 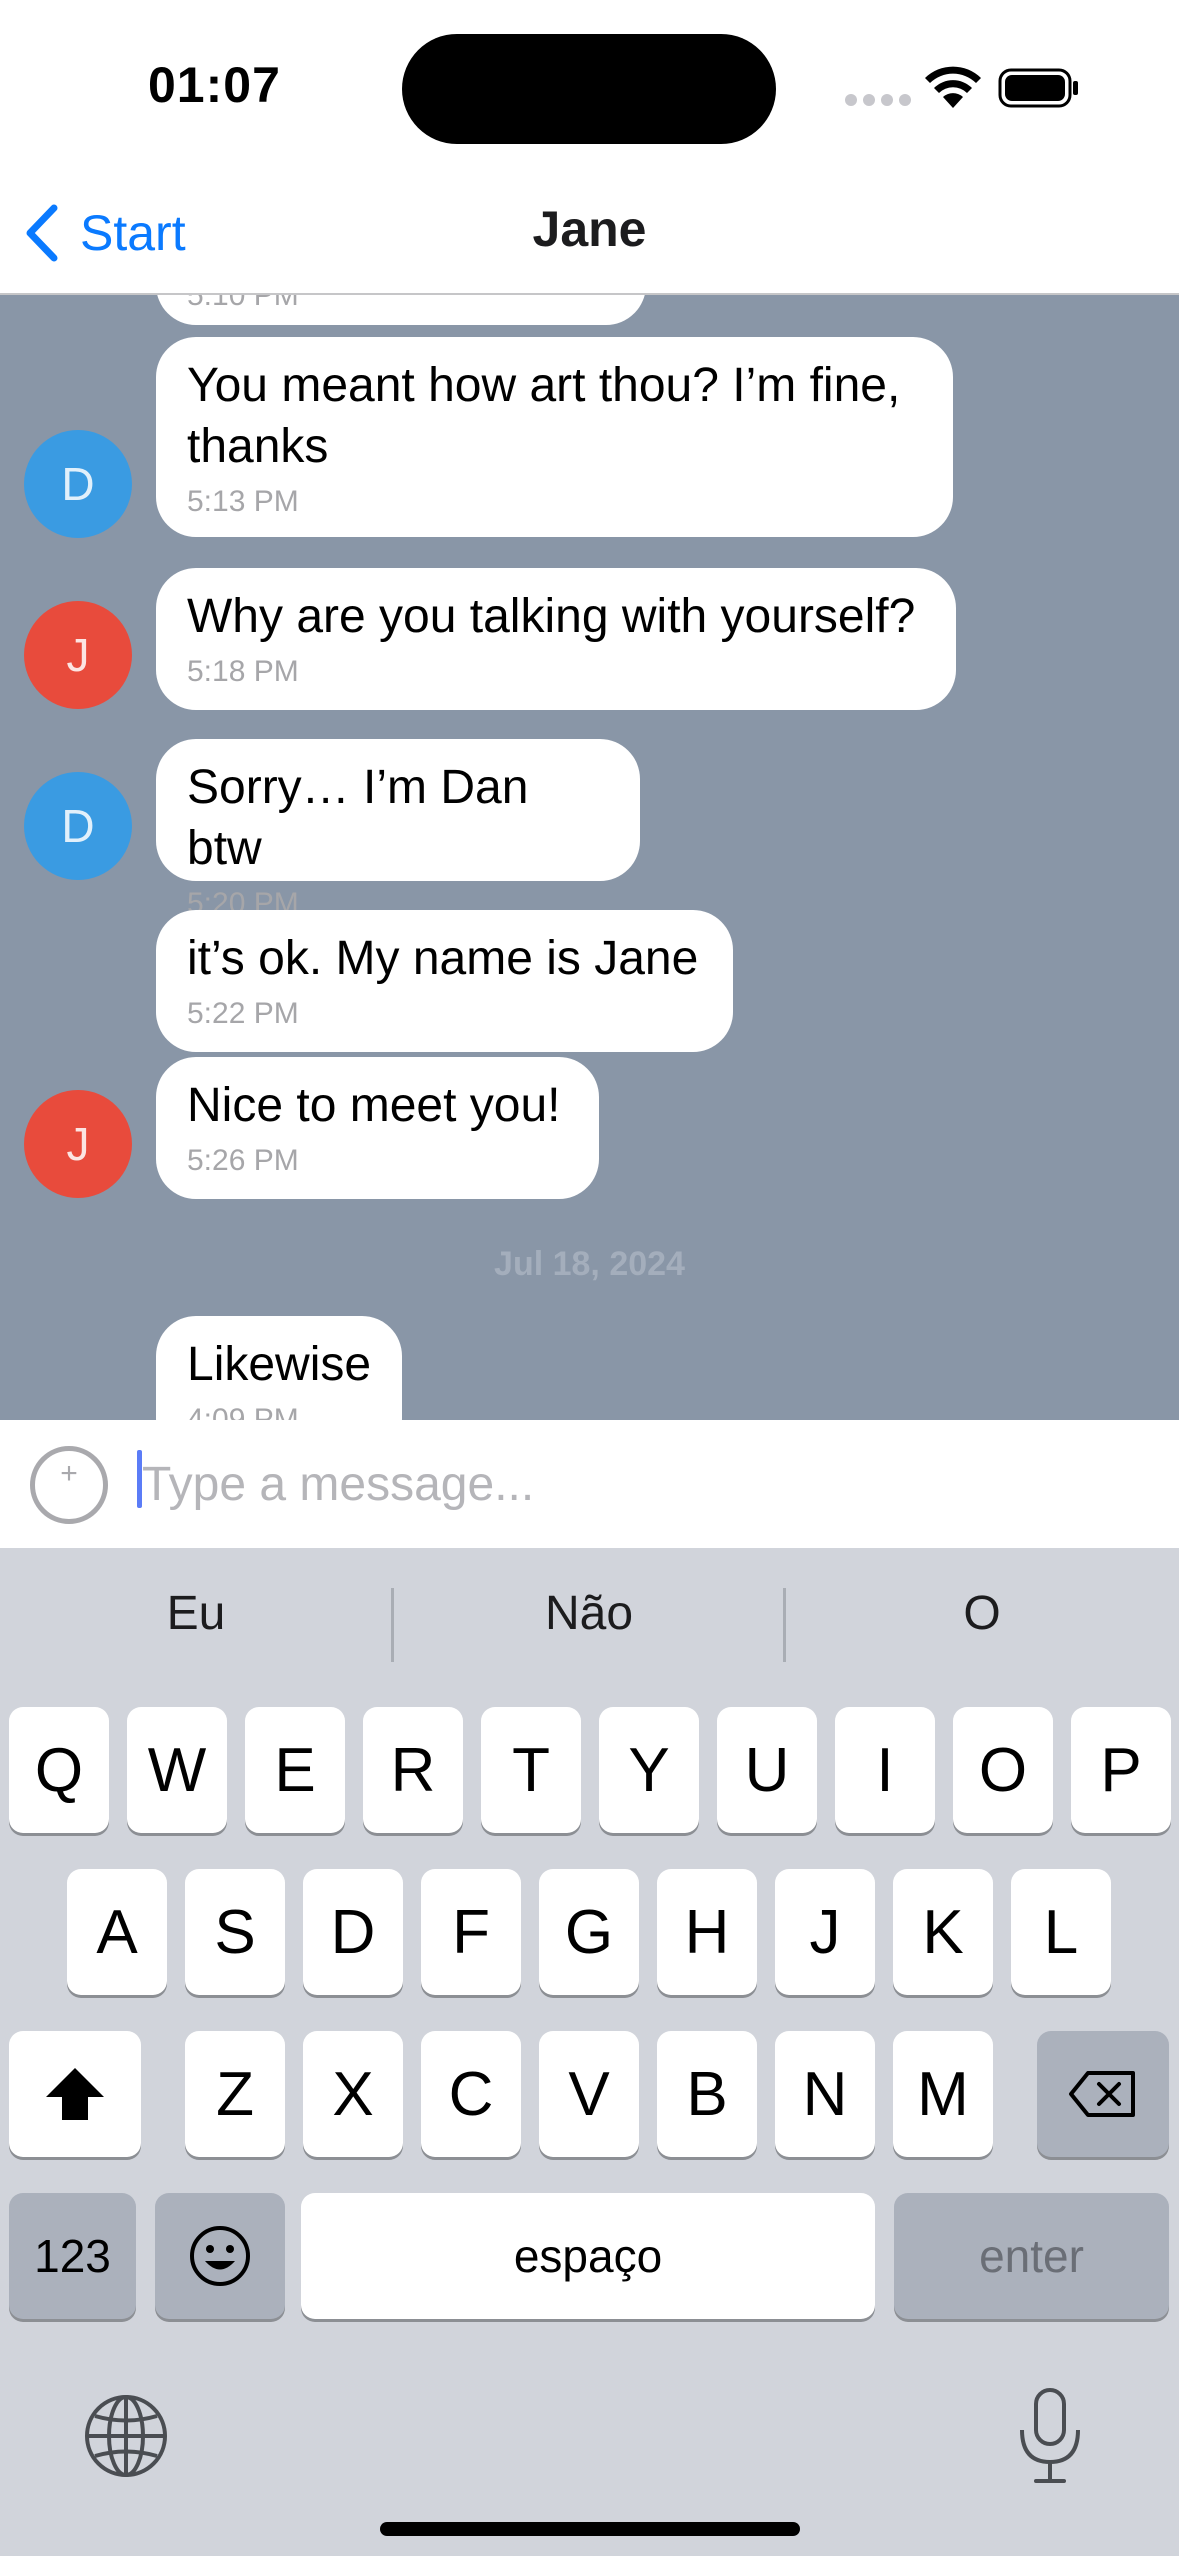 What do you see at coordinates (943, 1932) in the screenshot?
I see `key-k: K` at bounding box center [943, 1932].